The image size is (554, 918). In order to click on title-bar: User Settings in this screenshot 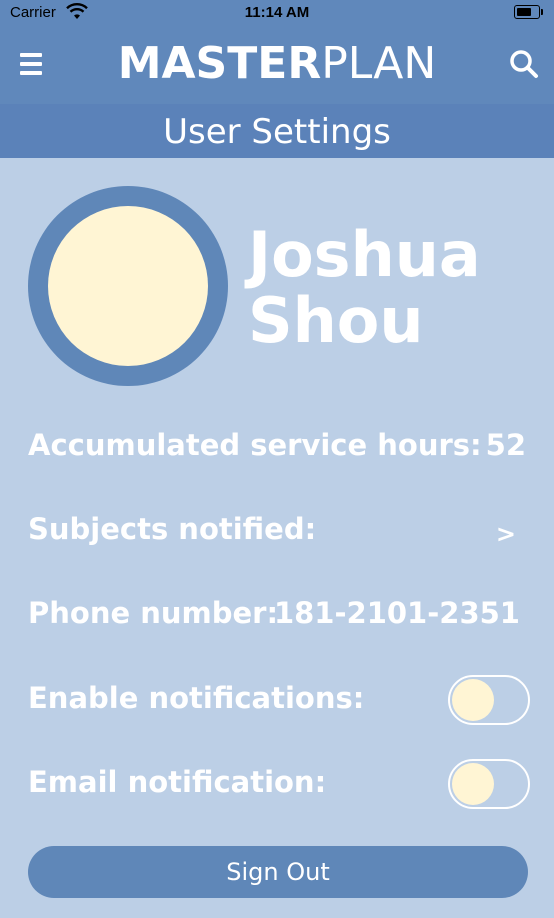, I will do `click(277, 131)`.